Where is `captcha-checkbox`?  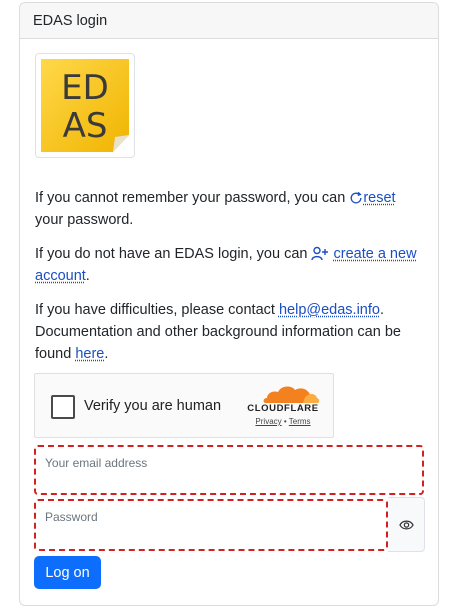 captcha-checkbox is located at coordinates (63, 407).